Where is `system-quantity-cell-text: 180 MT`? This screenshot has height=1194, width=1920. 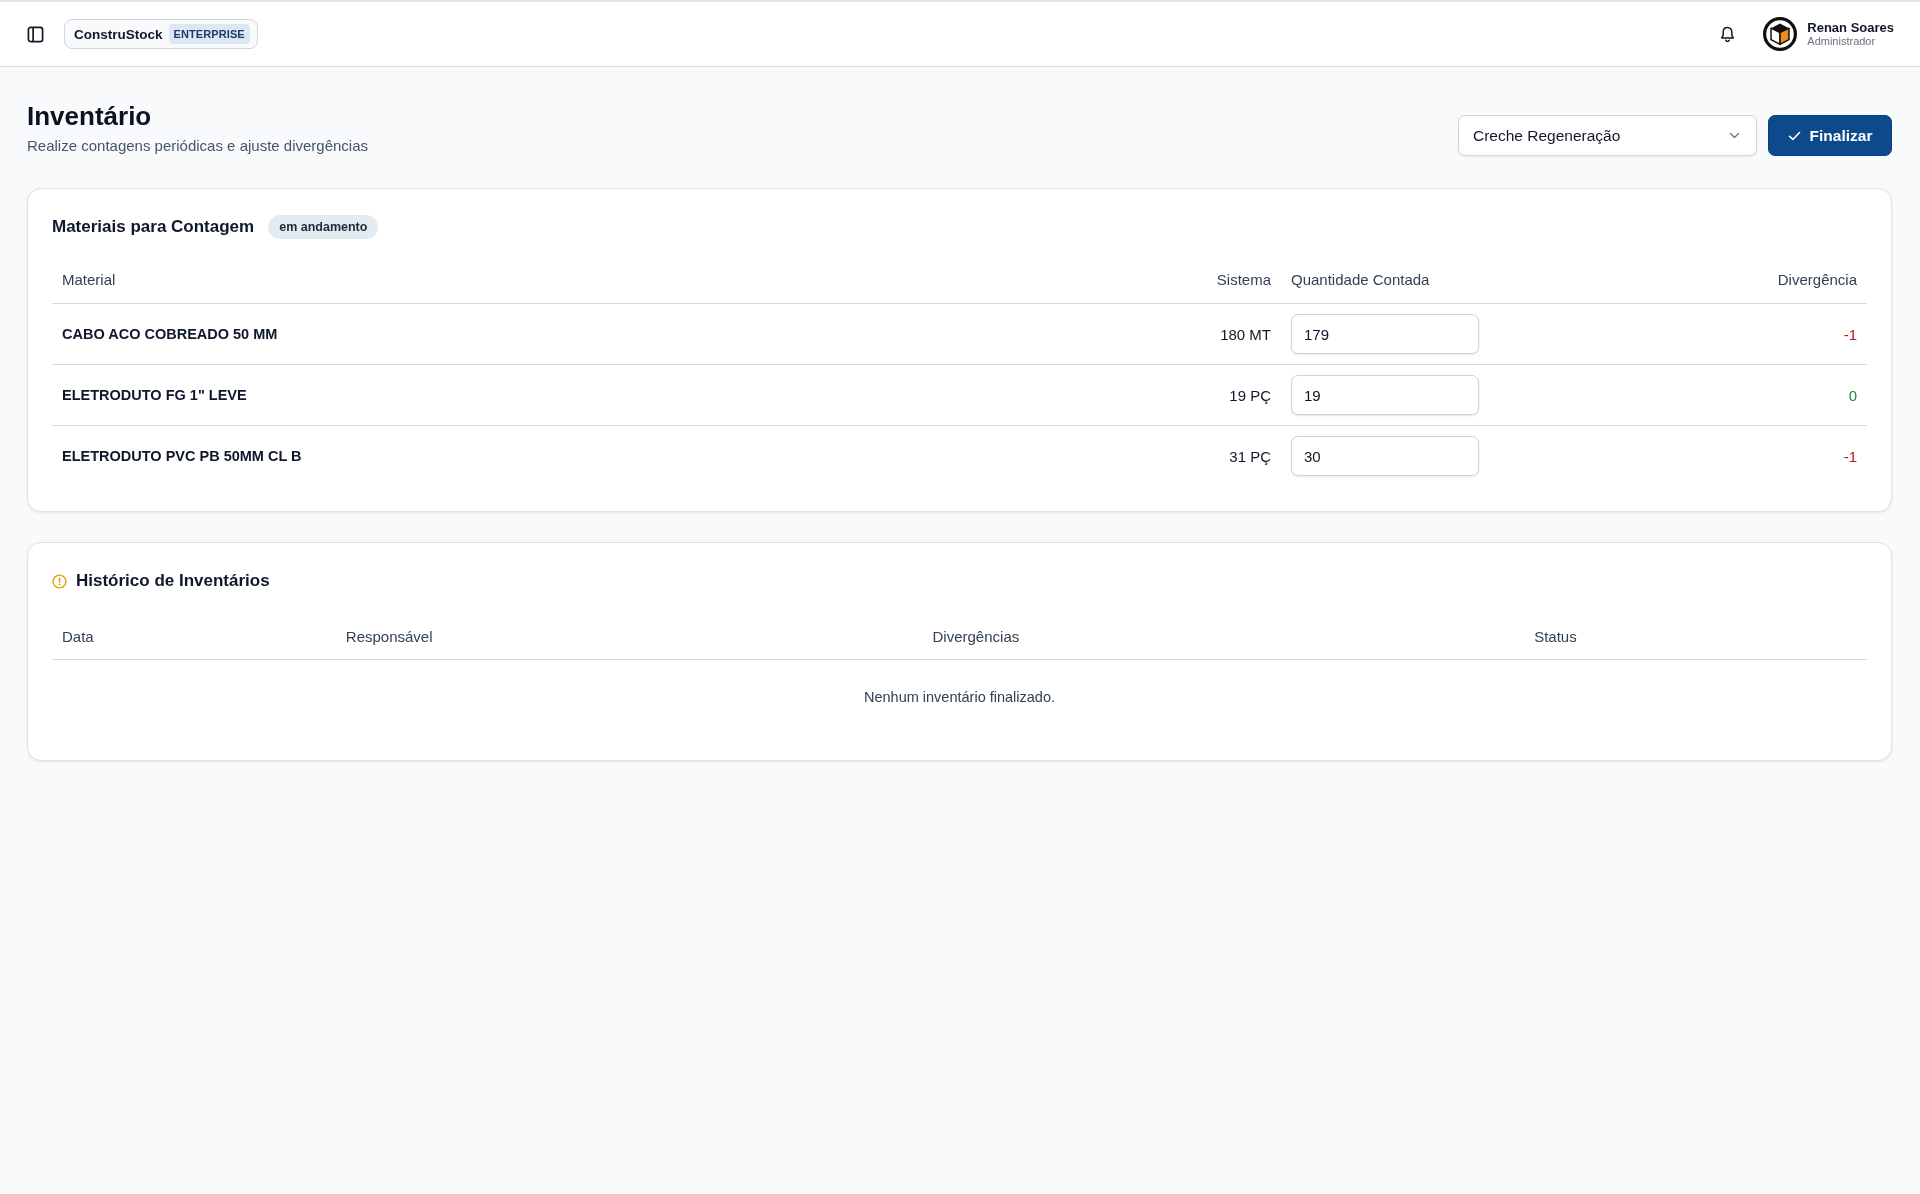 system-quantity-cell-text: 180 MT is located at coordinates (1245, 334).